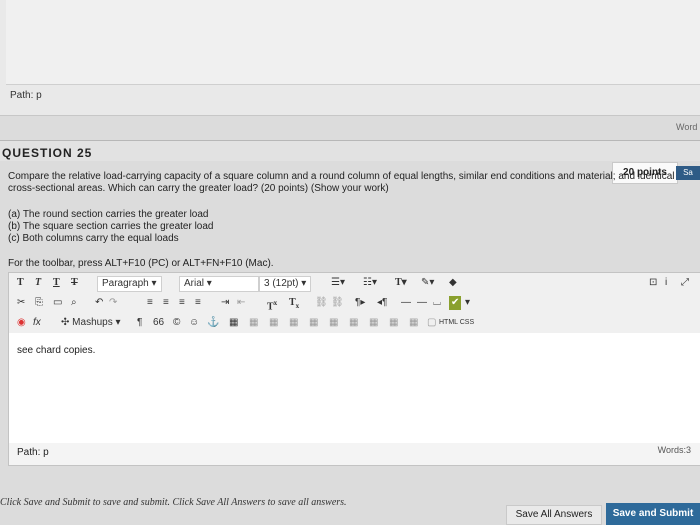 This screenshot has width=700, height=525. Describe the element at coordinates (437, 303) in the screenshot. I see `nonbreaking-space-icon: ⌴` at that location.